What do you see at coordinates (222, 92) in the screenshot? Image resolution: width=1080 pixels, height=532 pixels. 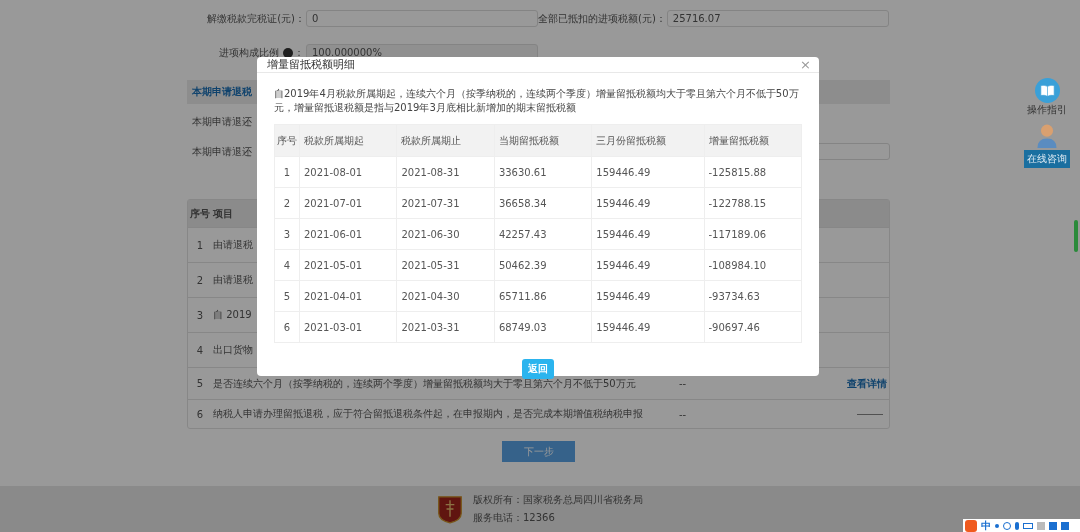 I see `section-title: 本期申请退税` at bounding box center [222, 92].